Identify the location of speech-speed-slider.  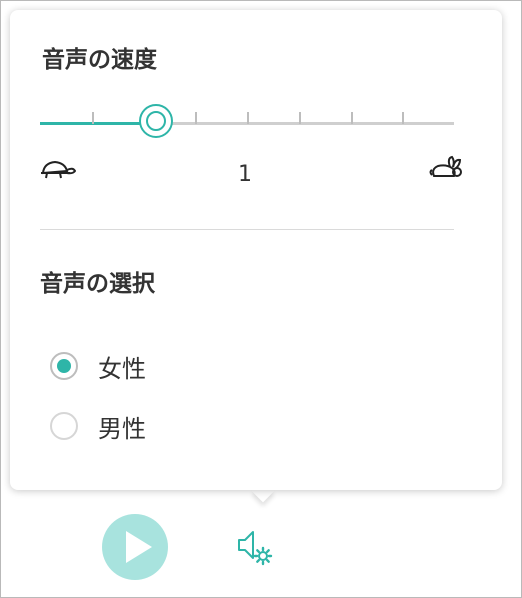
(247, 122).